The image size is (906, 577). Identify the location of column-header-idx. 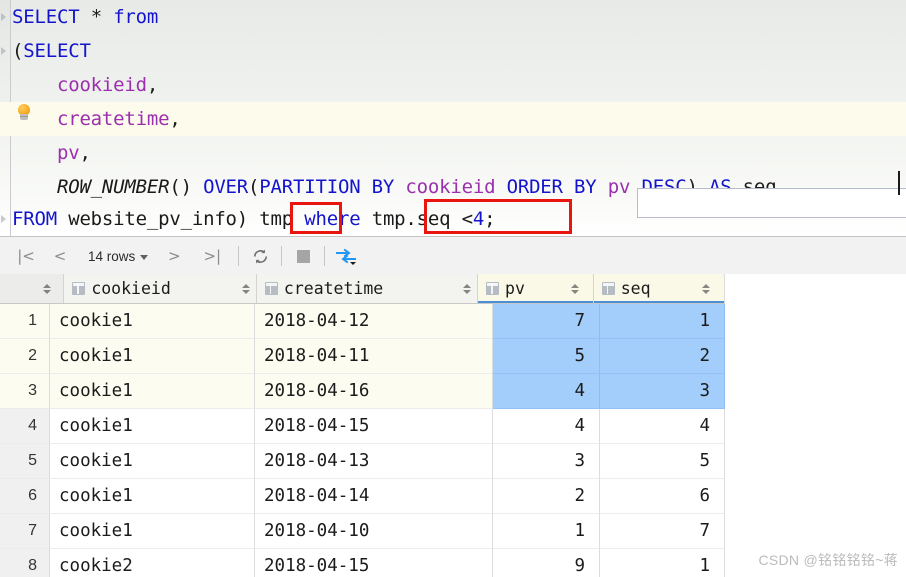
(32, 288).